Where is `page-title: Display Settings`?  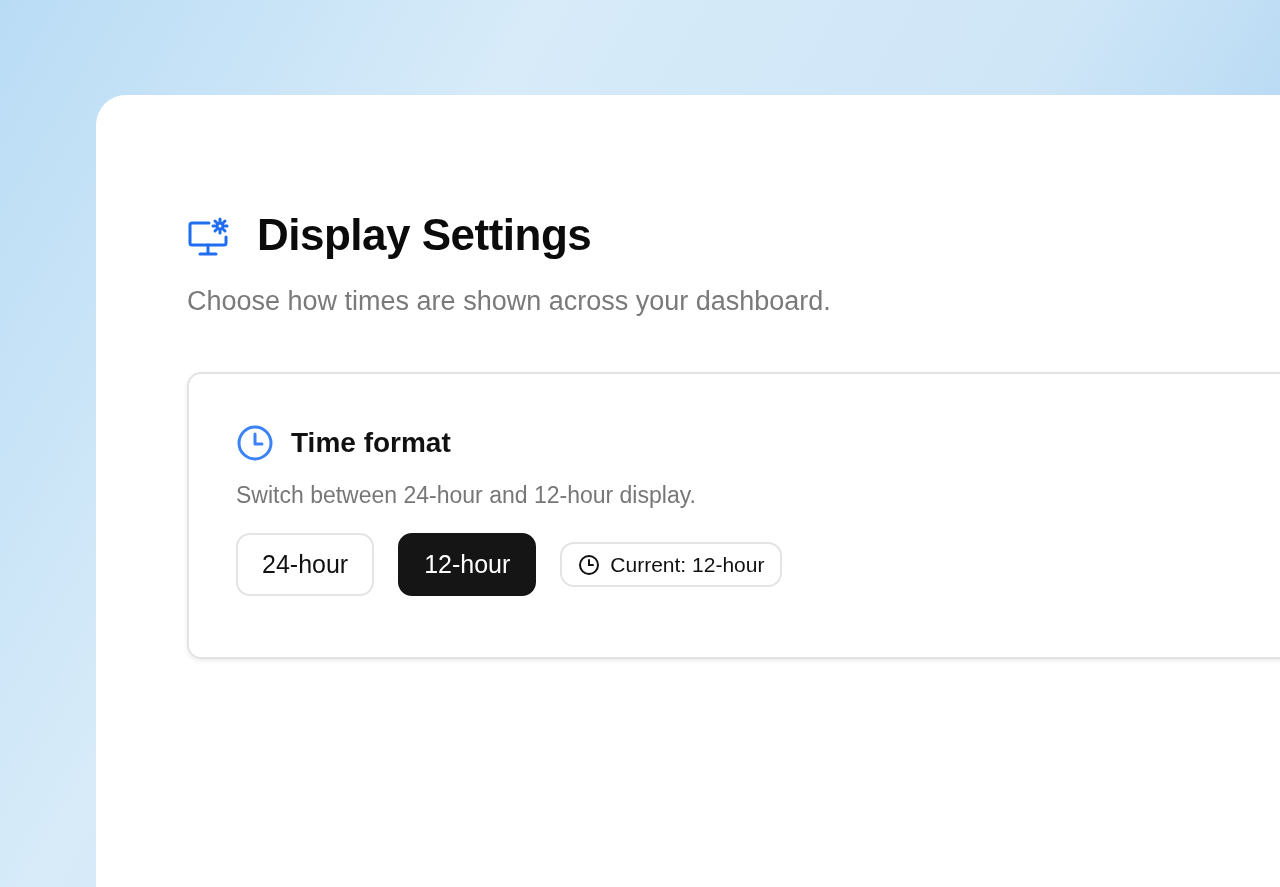
page-title: Display Settings is located at coordinates (424, 235).